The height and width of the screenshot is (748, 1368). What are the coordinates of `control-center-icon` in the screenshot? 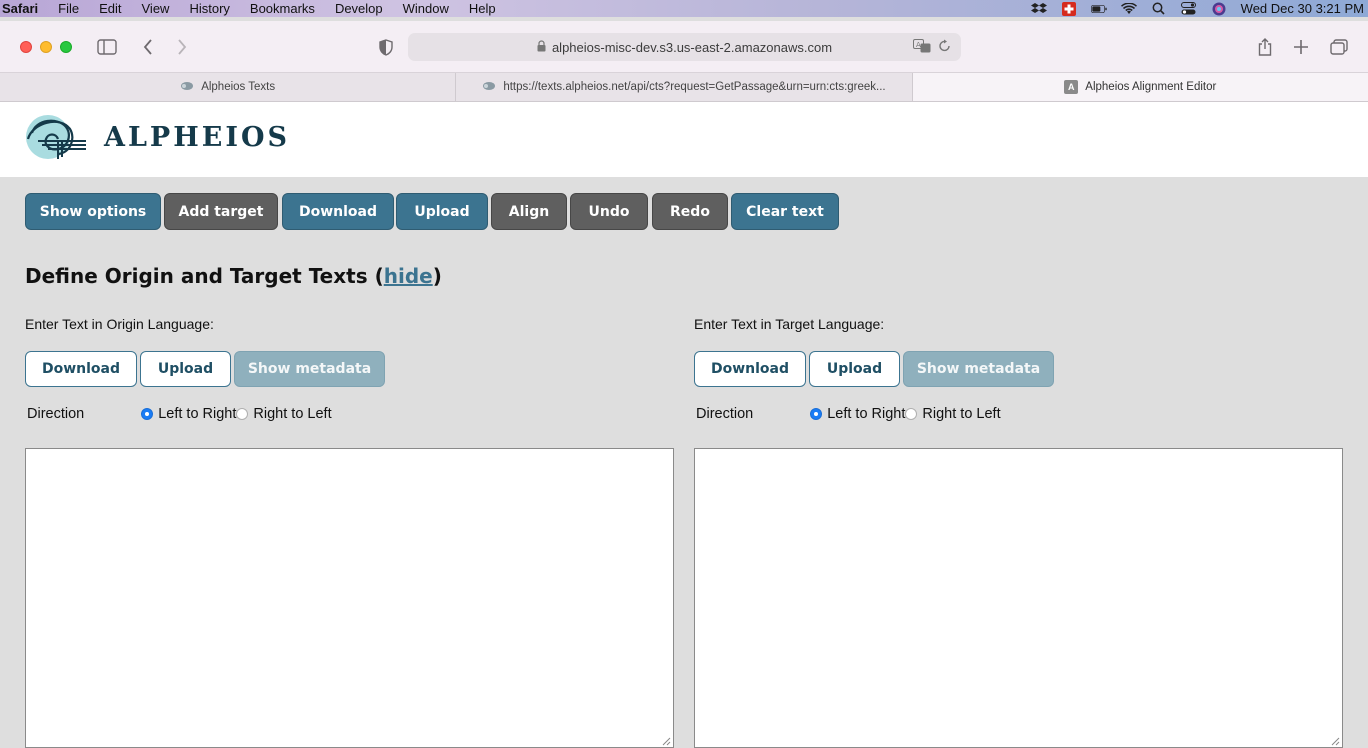 It's located at (1189, 8).